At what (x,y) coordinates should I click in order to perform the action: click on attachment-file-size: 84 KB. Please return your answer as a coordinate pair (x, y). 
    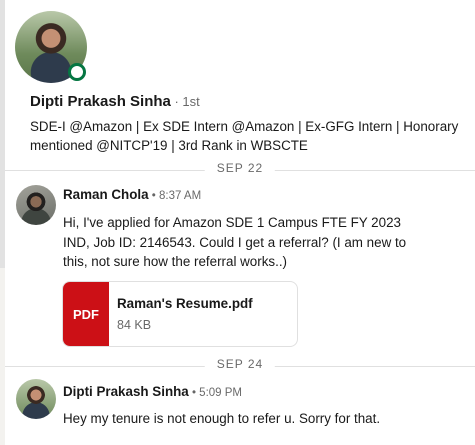
    Looking at the image, I should click on (134, 325).